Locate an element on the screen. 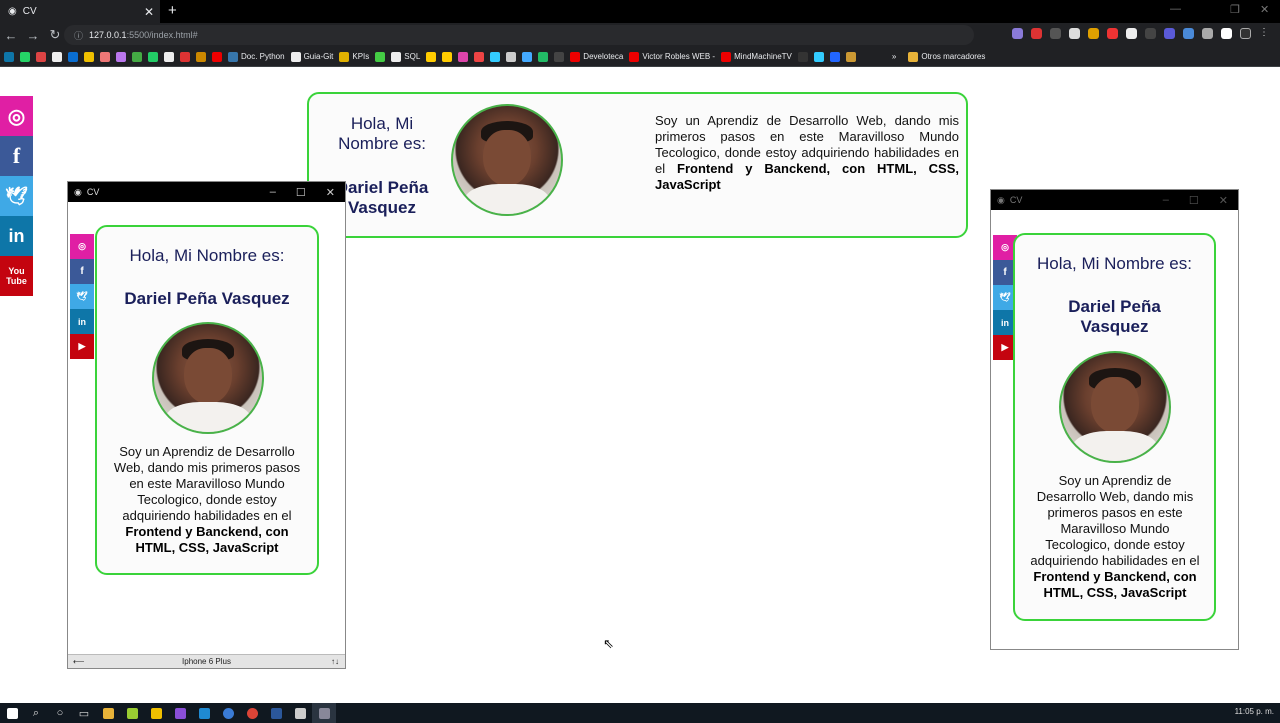 This screenshot has height=723, width=1280. system-clock: 11:05 p. m. is located at coordinates (1254, 711).